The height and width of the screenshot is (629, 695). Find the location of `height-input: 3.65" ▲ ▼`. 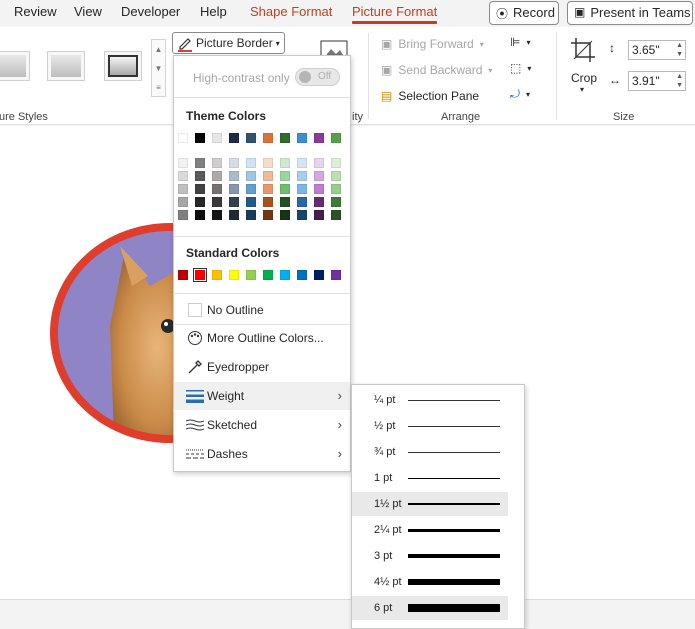

height-input: 3.65" ▲ ▼ is located at coordinates (657, 50).